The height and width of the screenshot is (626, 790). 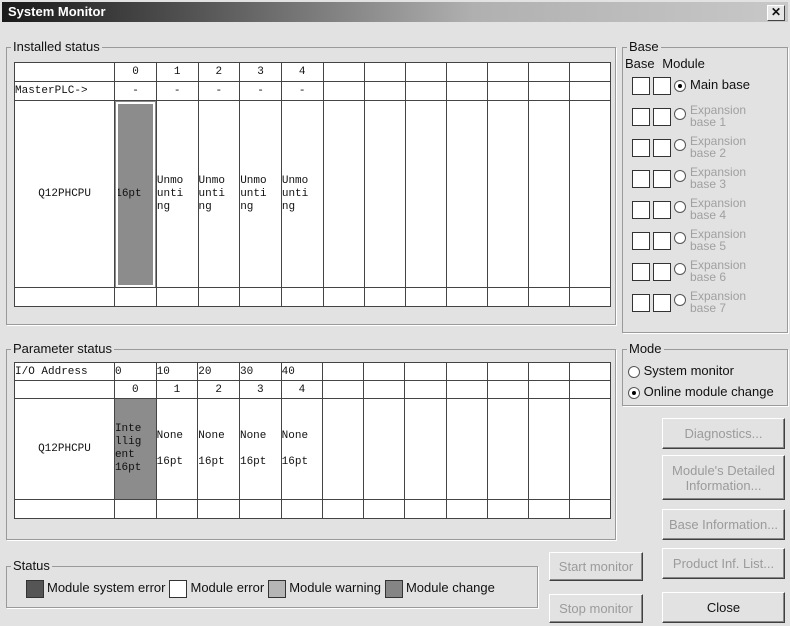 What do you see at coordinates (64, 389) in the screenshot?
I see `corner-cell` at bounding box center [64, 389].